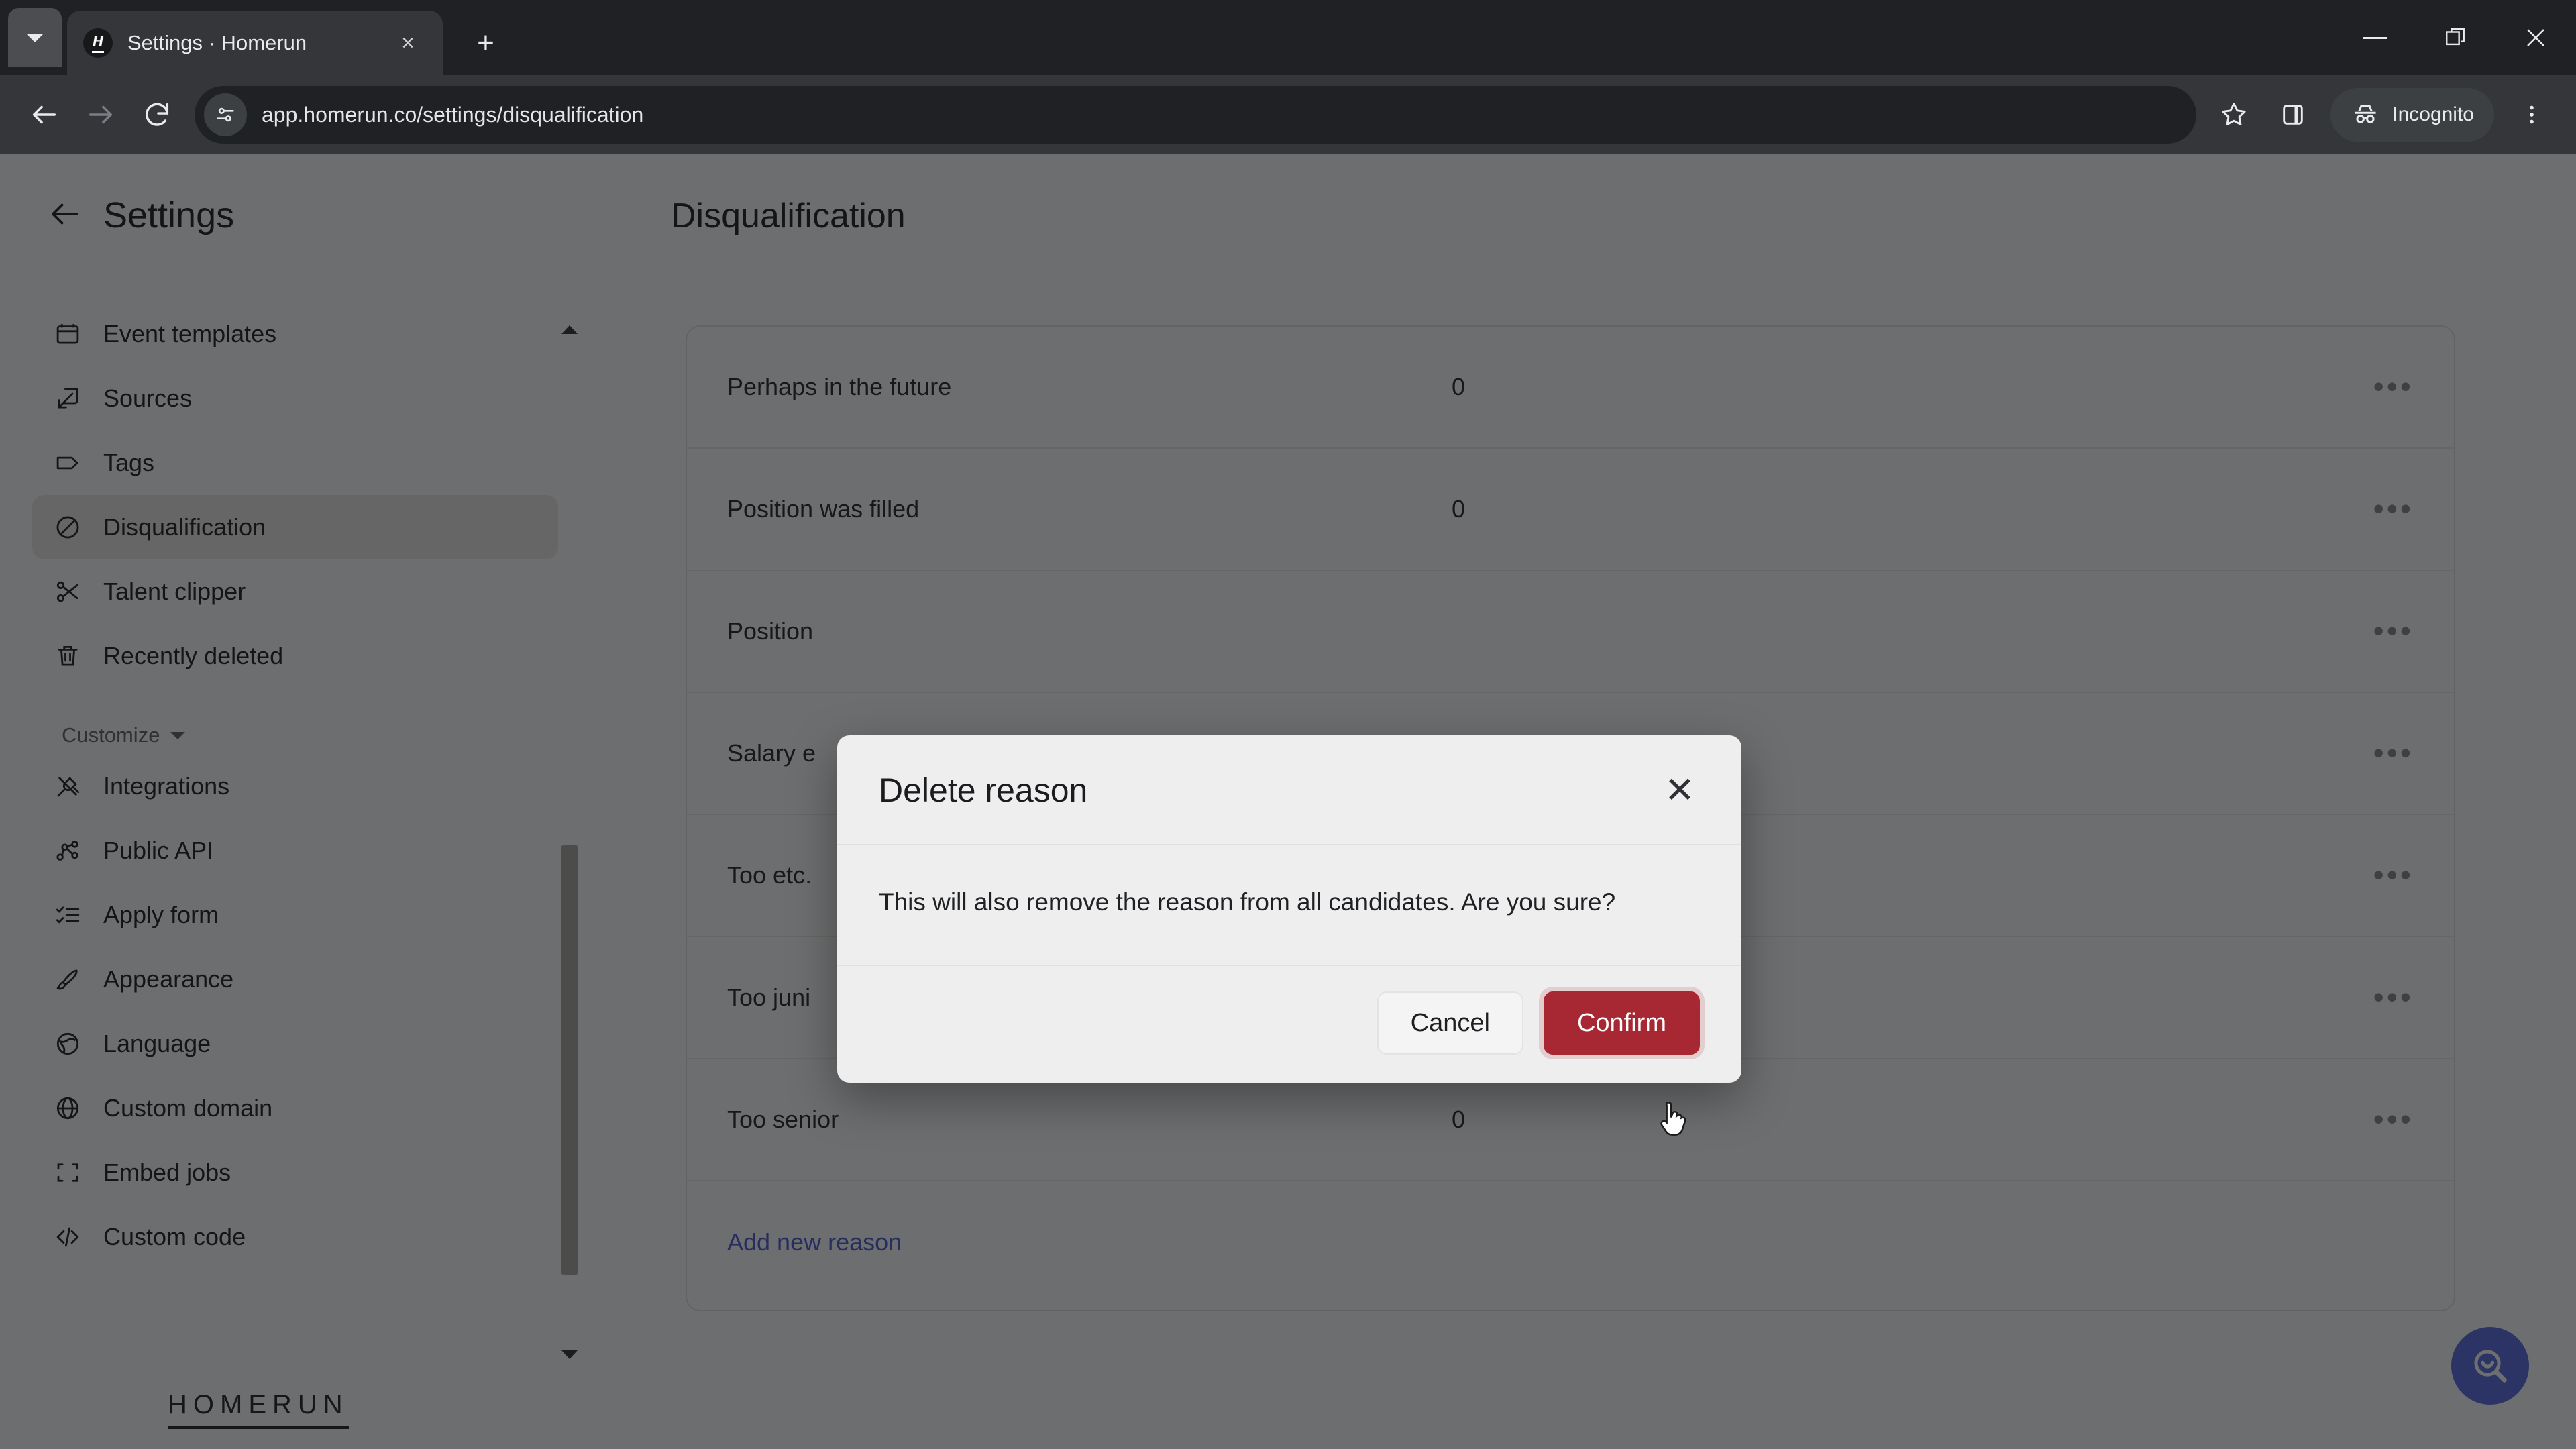 This screenshot has height=1449, width=2576. I want to click on incognito-indicator: Incognito, so click(2412, 115).